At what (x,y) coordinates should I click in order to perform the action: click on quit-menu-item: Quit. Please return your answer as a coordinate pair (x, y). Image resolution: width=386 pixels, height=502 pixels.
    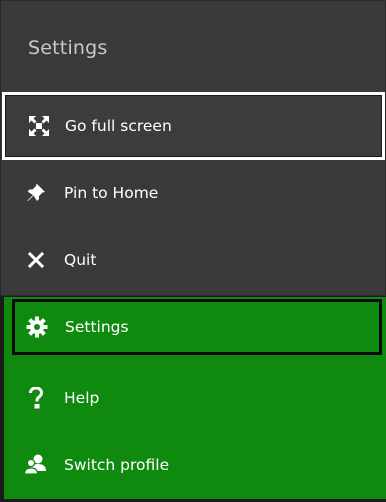
    Looking at the image, I should click on (193, 260).